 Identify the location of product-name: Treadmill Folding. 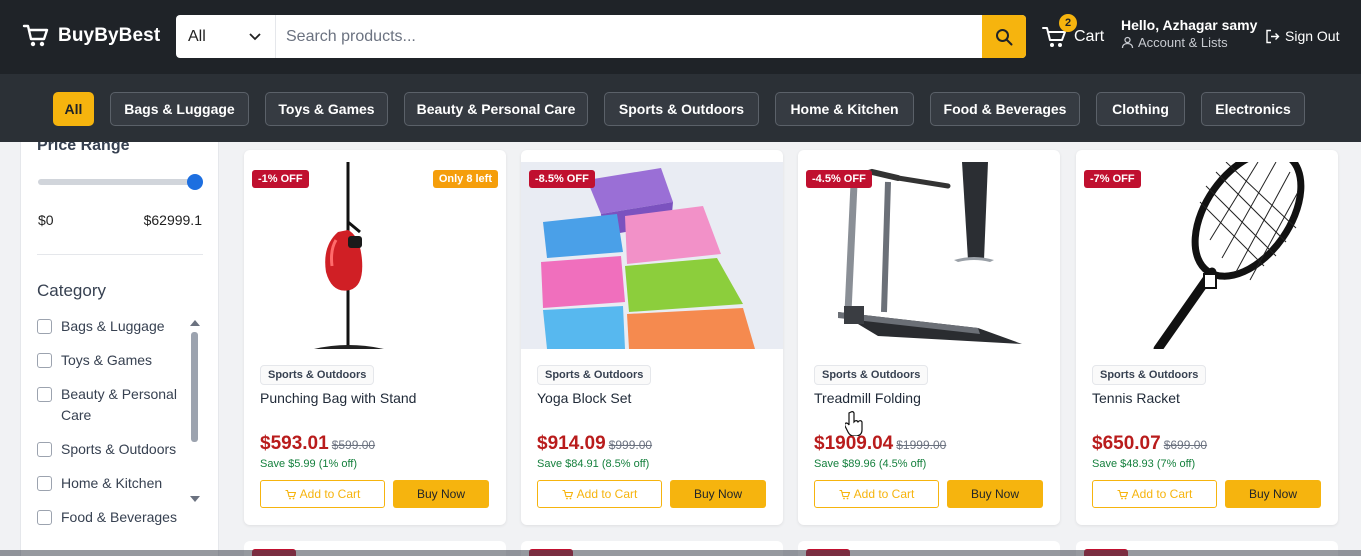
(867, 398).